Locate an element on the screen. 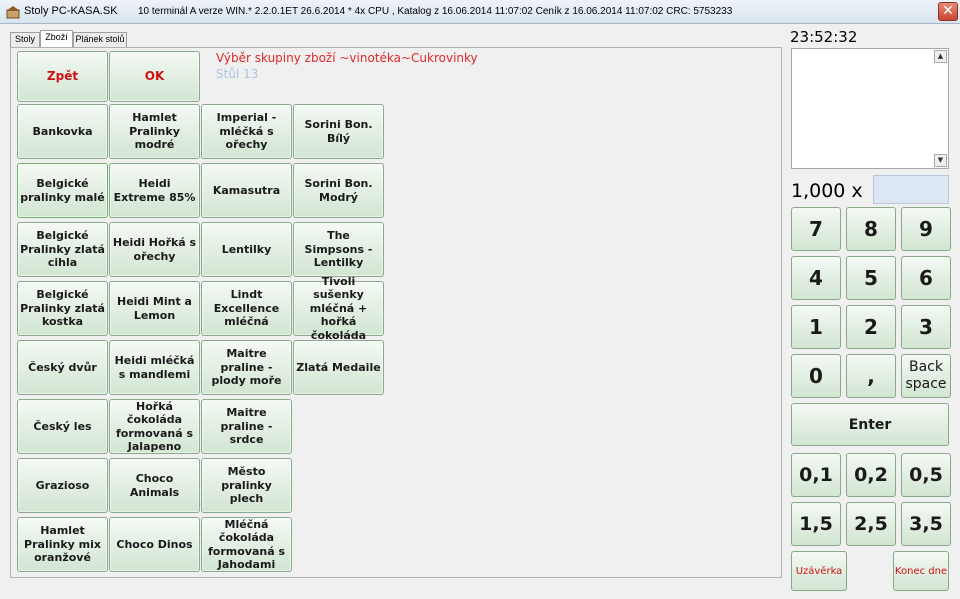 Image resolution: width=960 pixels, height=599 pixels. digit-key-8: 8 is located at coordinates (871, 229).